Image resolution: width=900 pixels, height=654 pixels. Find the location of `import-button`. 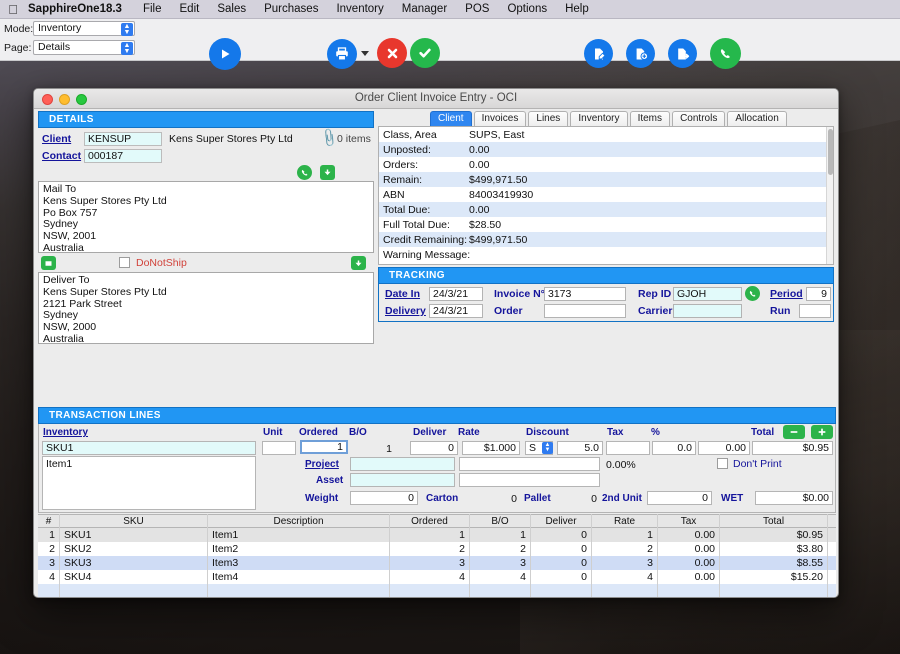

import-button is located at coordinates (640, 53).